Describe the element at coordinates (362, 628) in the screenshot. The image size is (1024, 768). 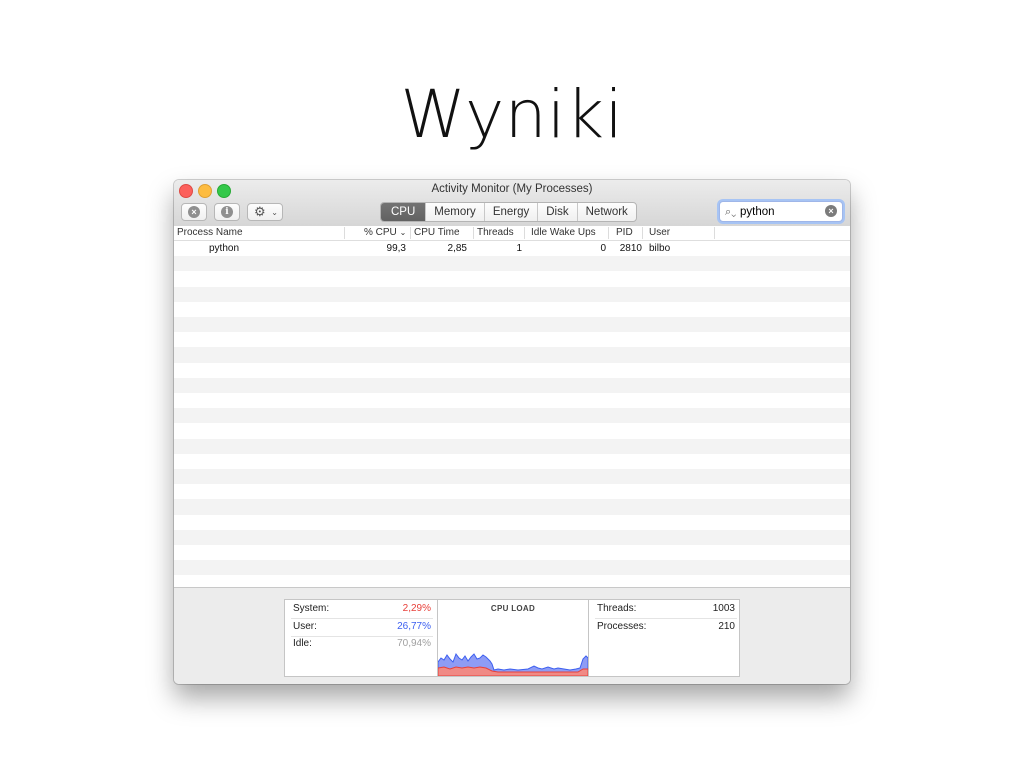
I see `user-stat: User: 26,77%` at that location.